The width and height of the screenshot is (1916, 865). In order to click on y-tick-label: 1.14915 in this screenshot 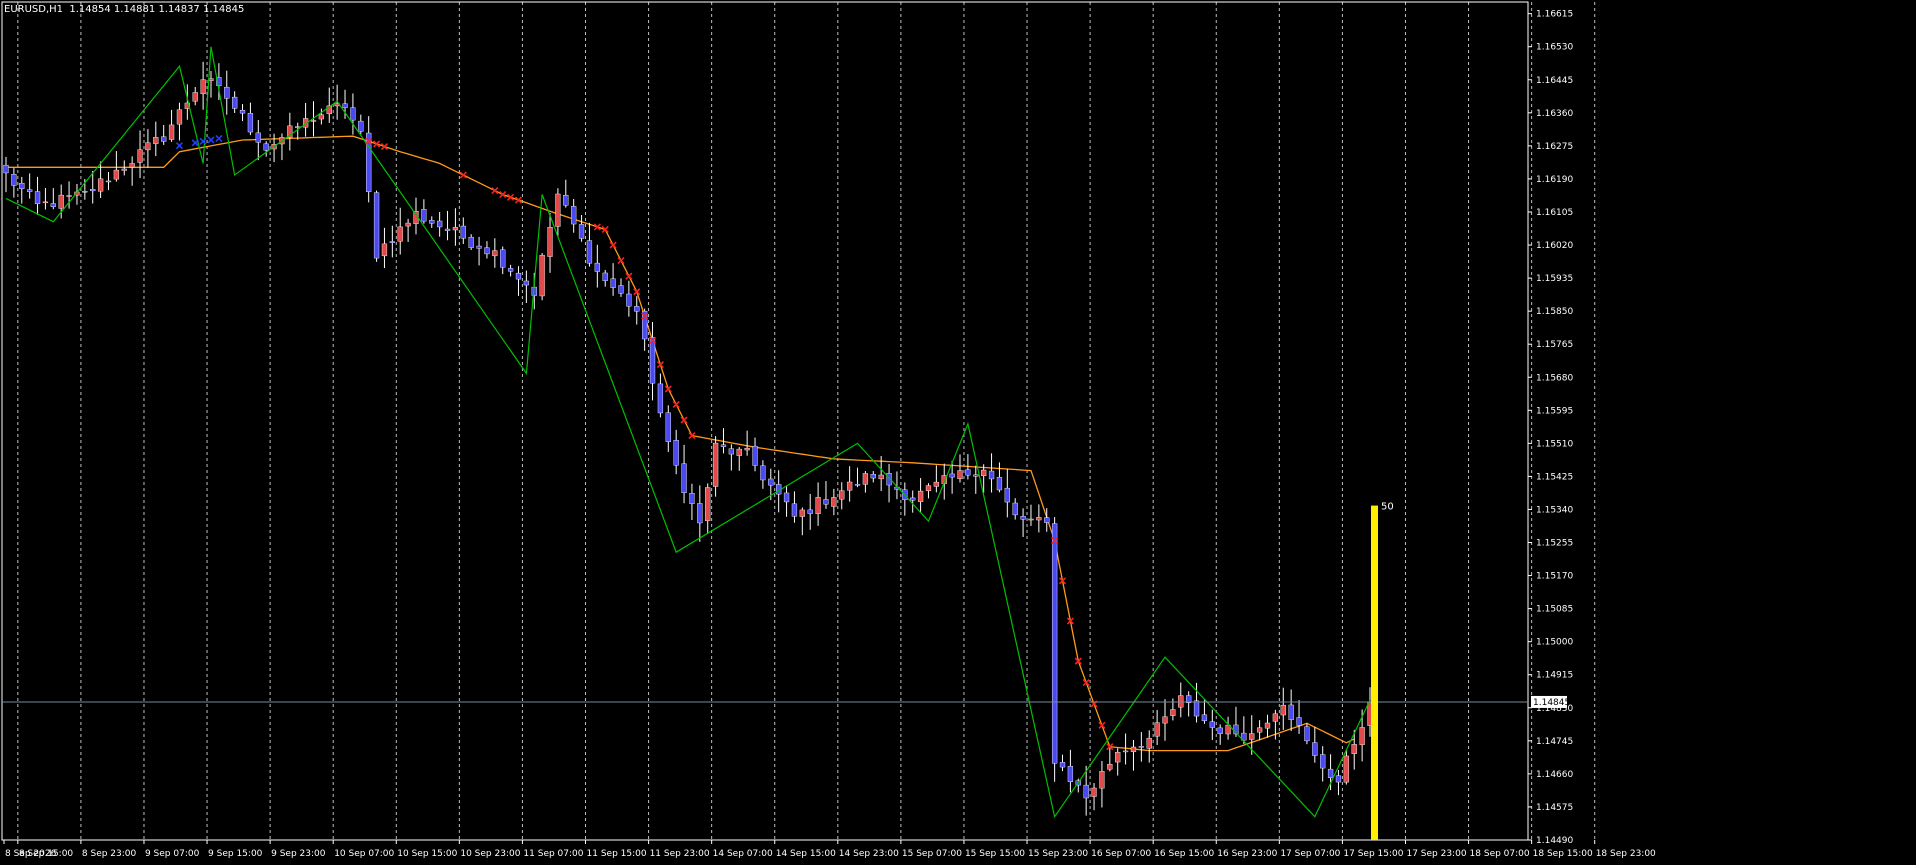, I will do `click(1554, 676)`.